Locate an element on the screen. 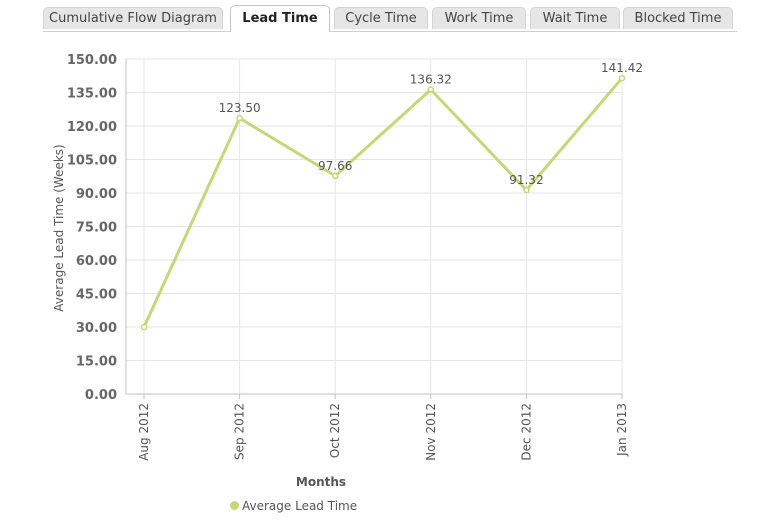 This screenshot has width=780, height=525. y-tick-label: 150.00 is located at coordinates (92, 60).